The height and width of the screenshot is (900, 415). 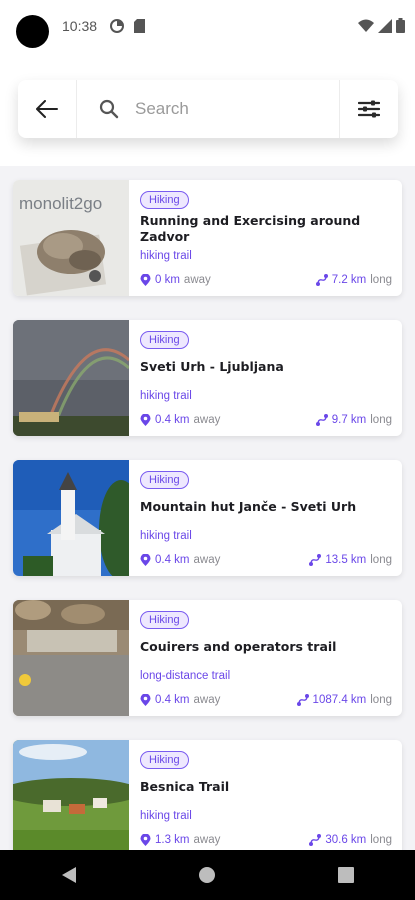 What do you see at coordinates (353, 420) in the screenshot?
I see `length: 9.7 km long` at bounding box center [353, 420].